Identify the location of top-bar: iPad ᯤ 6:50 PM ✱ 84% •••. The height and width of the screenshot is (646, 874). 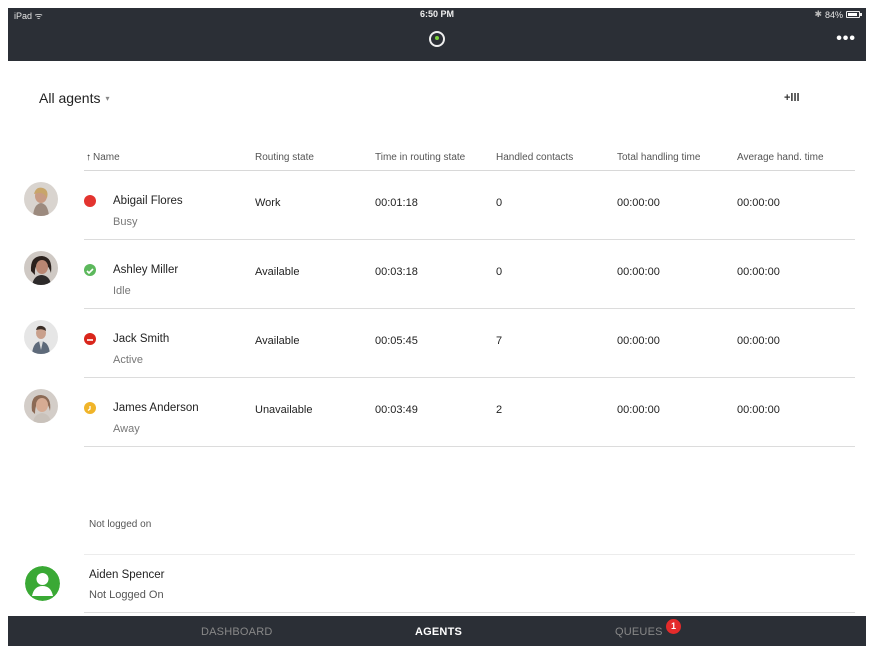
(437, 34).